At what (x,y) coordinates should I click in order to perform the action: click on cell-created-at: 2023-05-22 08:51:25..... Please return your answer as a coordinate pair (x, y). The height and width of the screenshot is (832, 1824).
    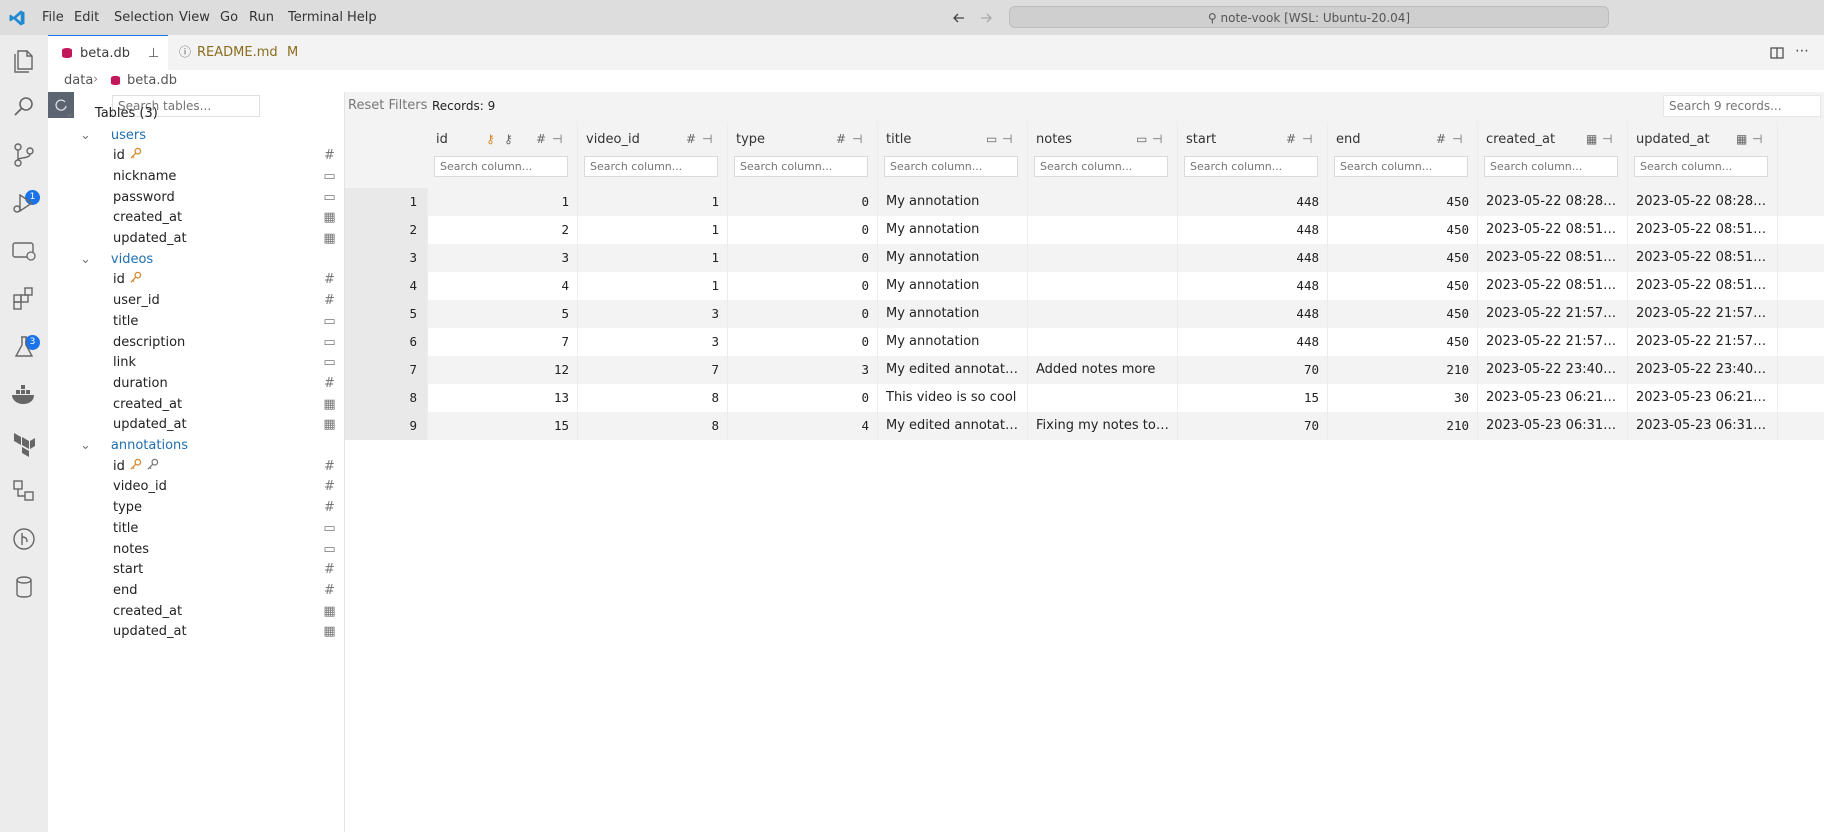
    Looking at the image, I should click on (1553, 258).